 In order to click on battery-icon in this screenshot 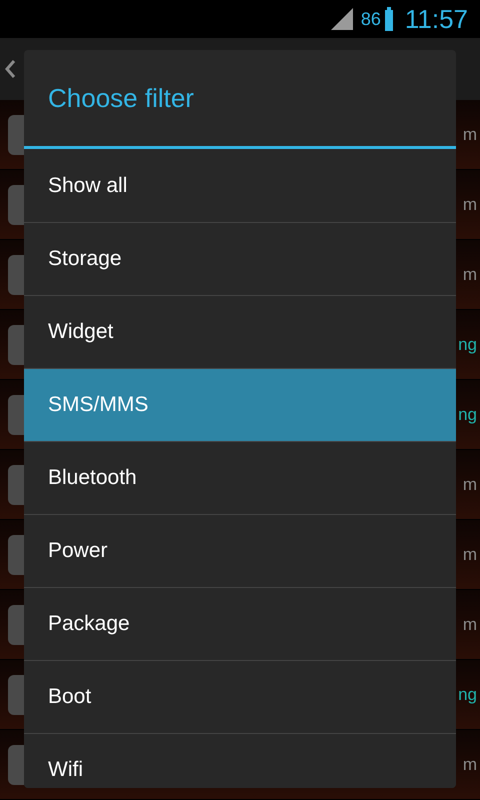, I will do `click(388, 19)`.